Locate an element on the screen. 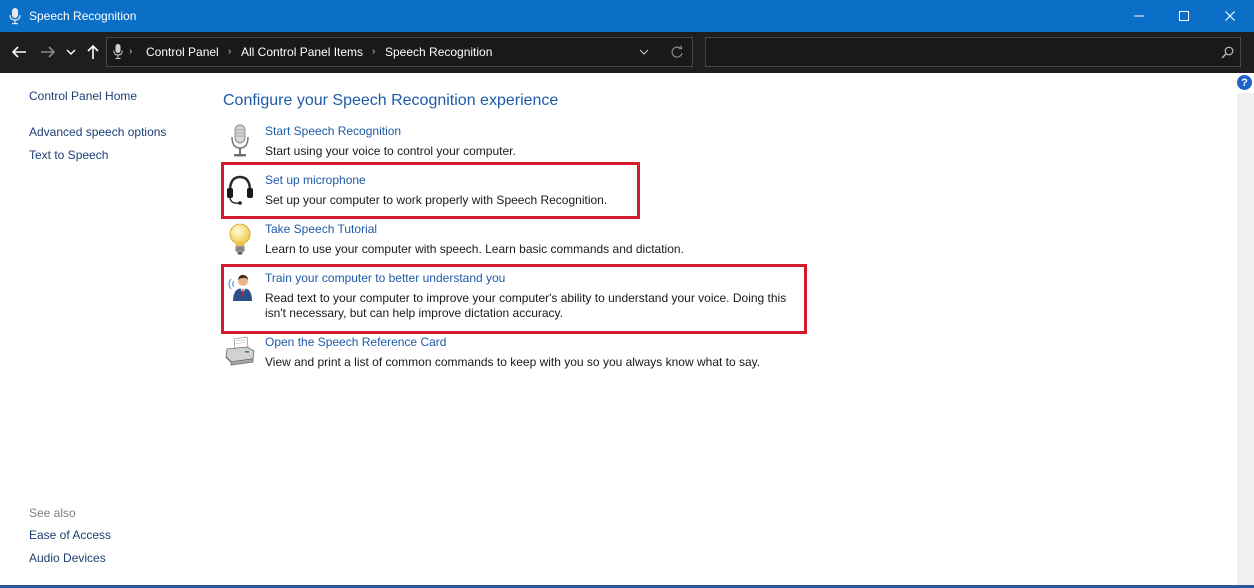 This screenshot has height=588, width=1254. set-up-microphone-link: Set up microphone is located at coordinates (315, 180).